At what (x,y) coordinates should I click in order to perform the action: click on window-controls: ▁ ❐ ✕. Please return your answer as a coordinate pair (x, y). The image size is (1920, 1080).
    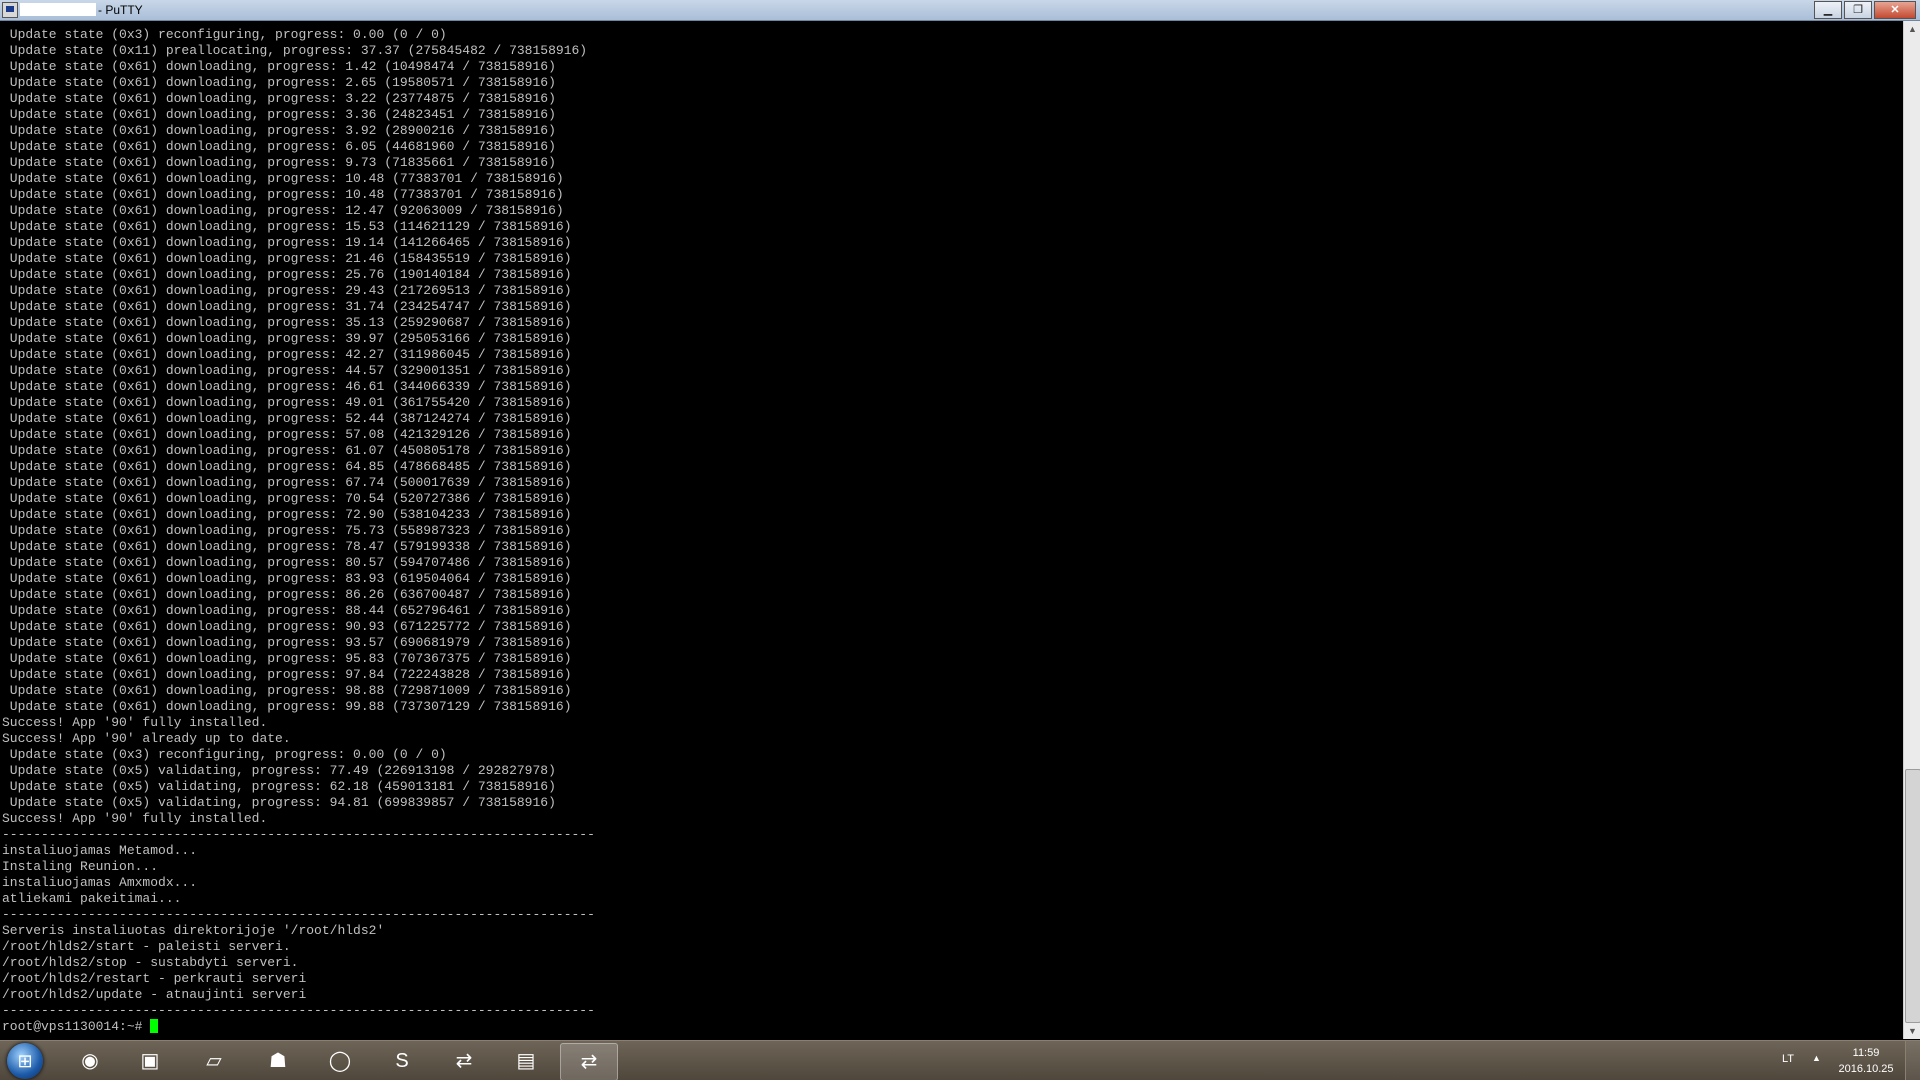
    Looking at the image, I should click on (1865, 10).